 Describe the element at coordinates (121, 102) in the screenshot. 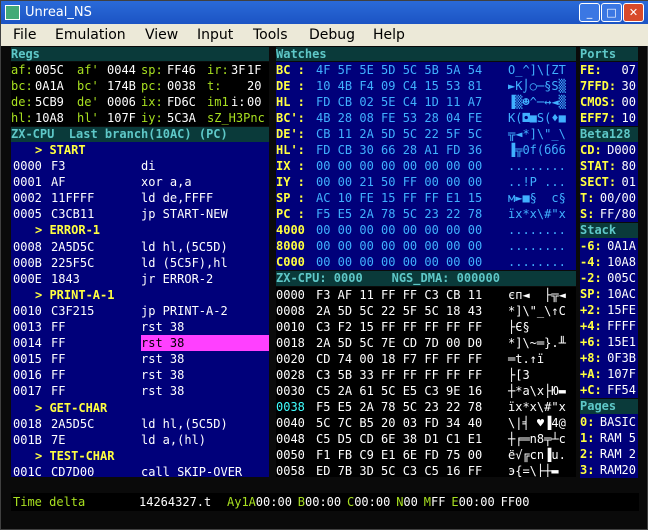

I see `register-value: 0006` at that location.